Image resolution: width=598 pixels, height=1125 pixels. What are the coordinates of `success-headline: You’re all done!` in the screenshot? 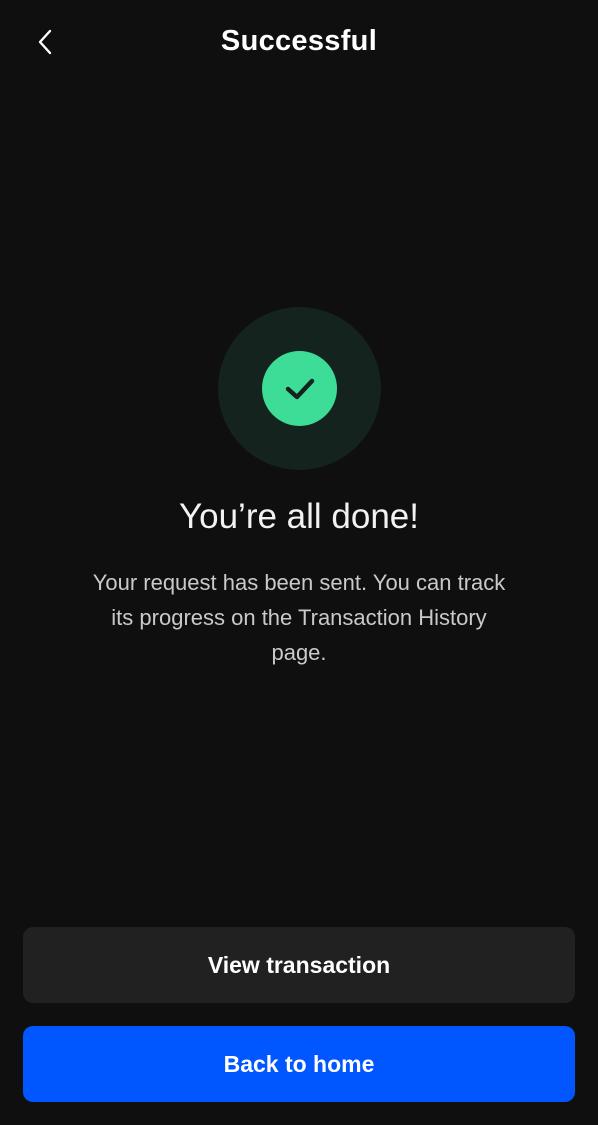 It's located at (298, 516).